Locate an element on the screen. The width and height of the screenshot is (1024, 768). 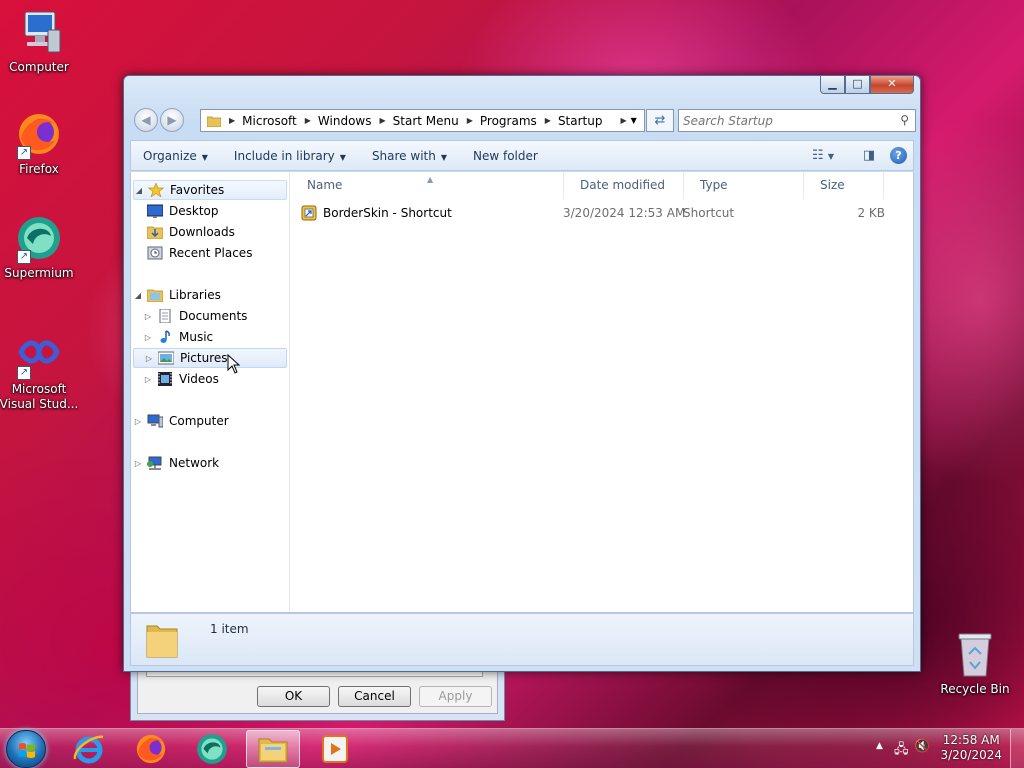
internet-explorer-icon is located at coordinates (88, 749).